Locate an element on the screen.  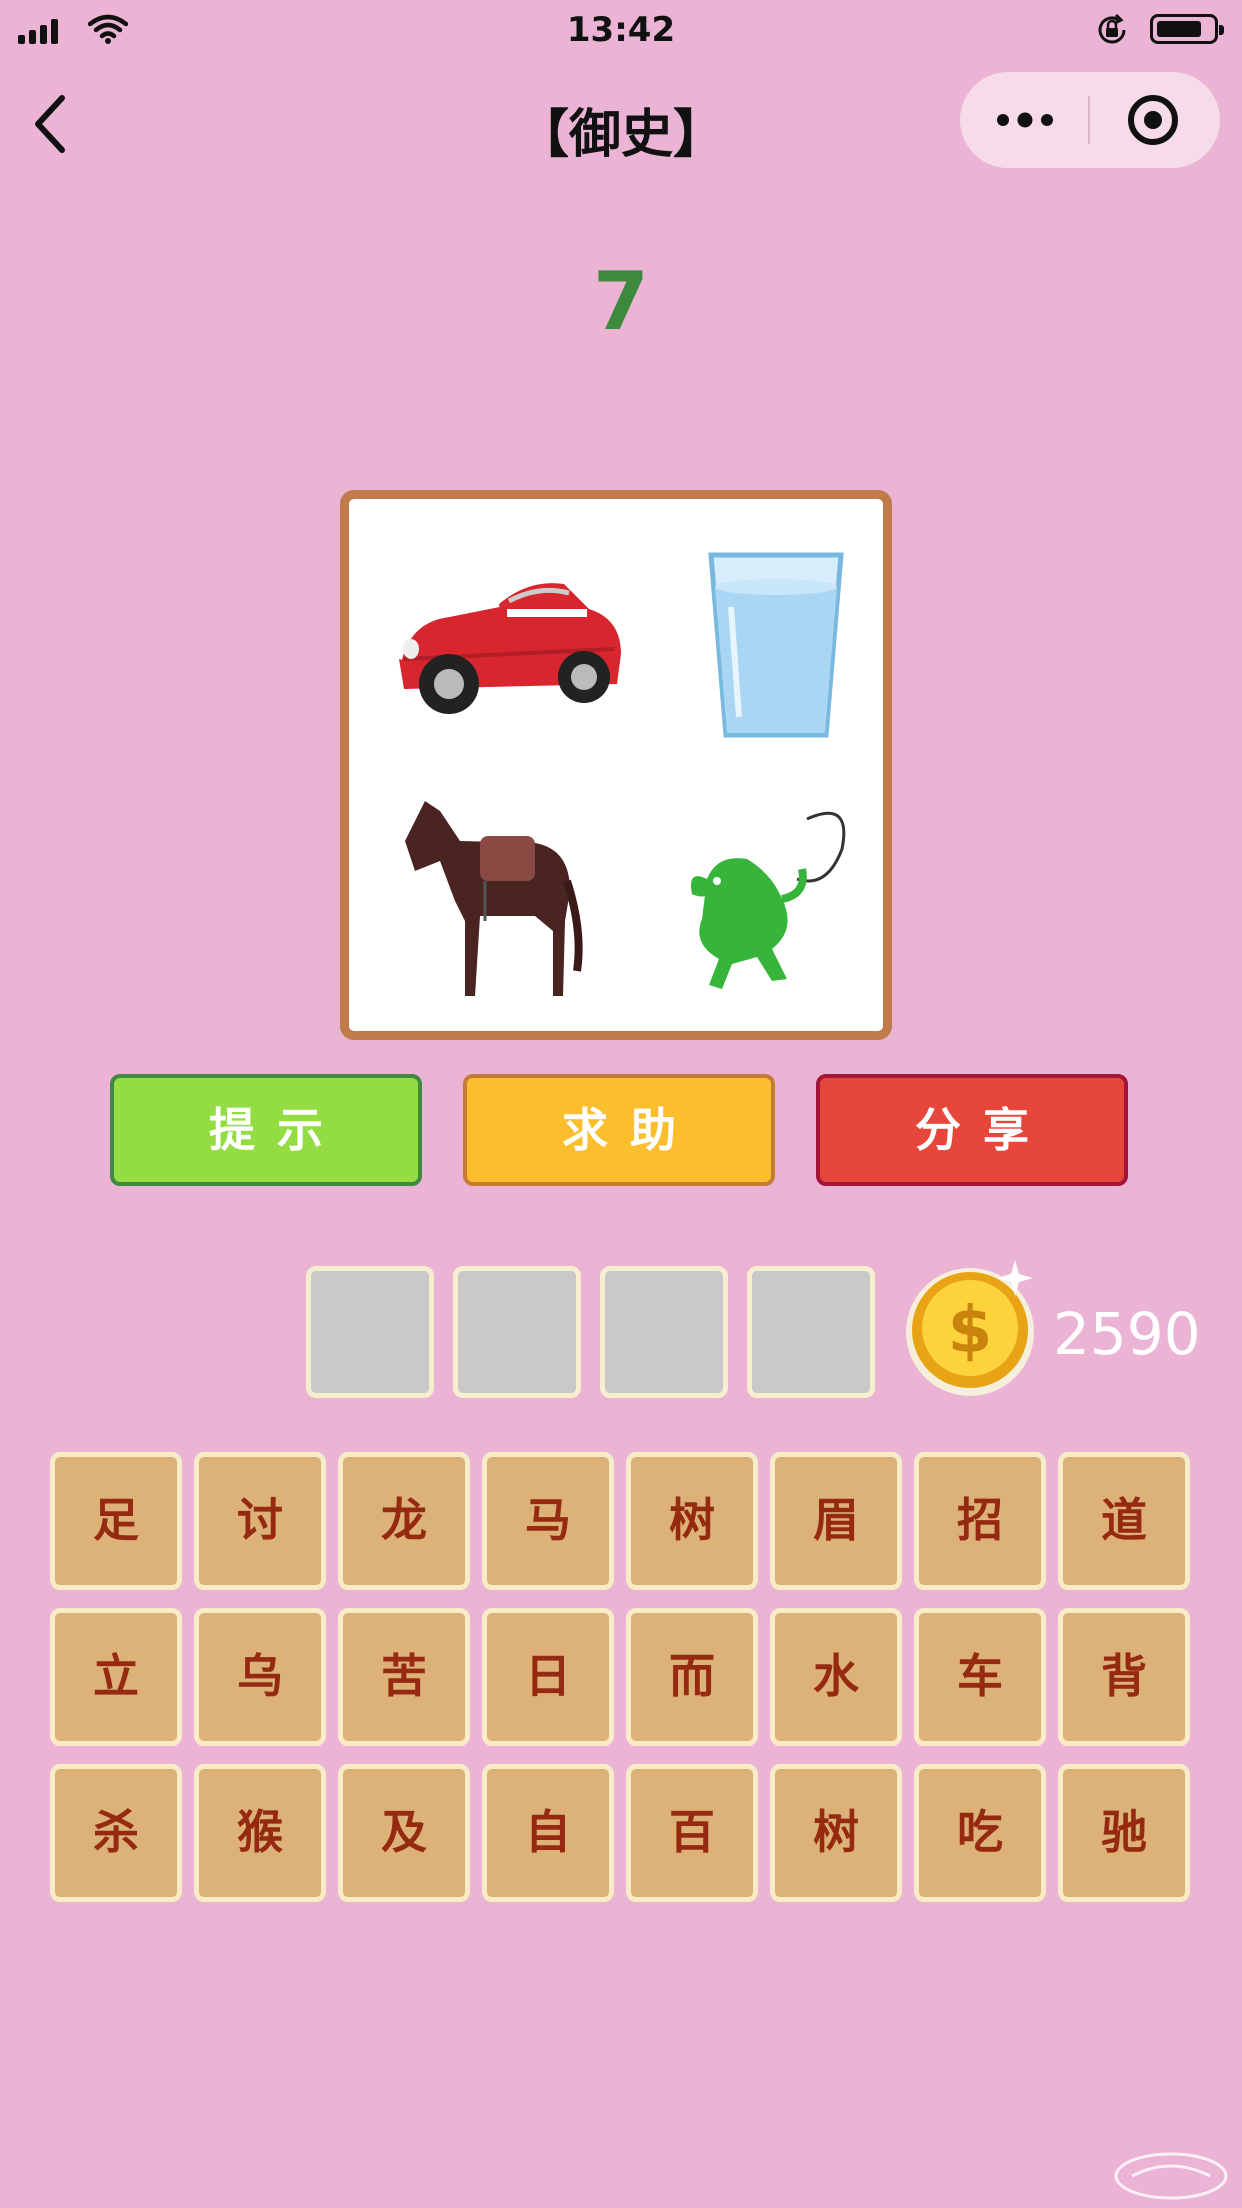
rotation-lock-icon is located at coordinates (1112, 28).